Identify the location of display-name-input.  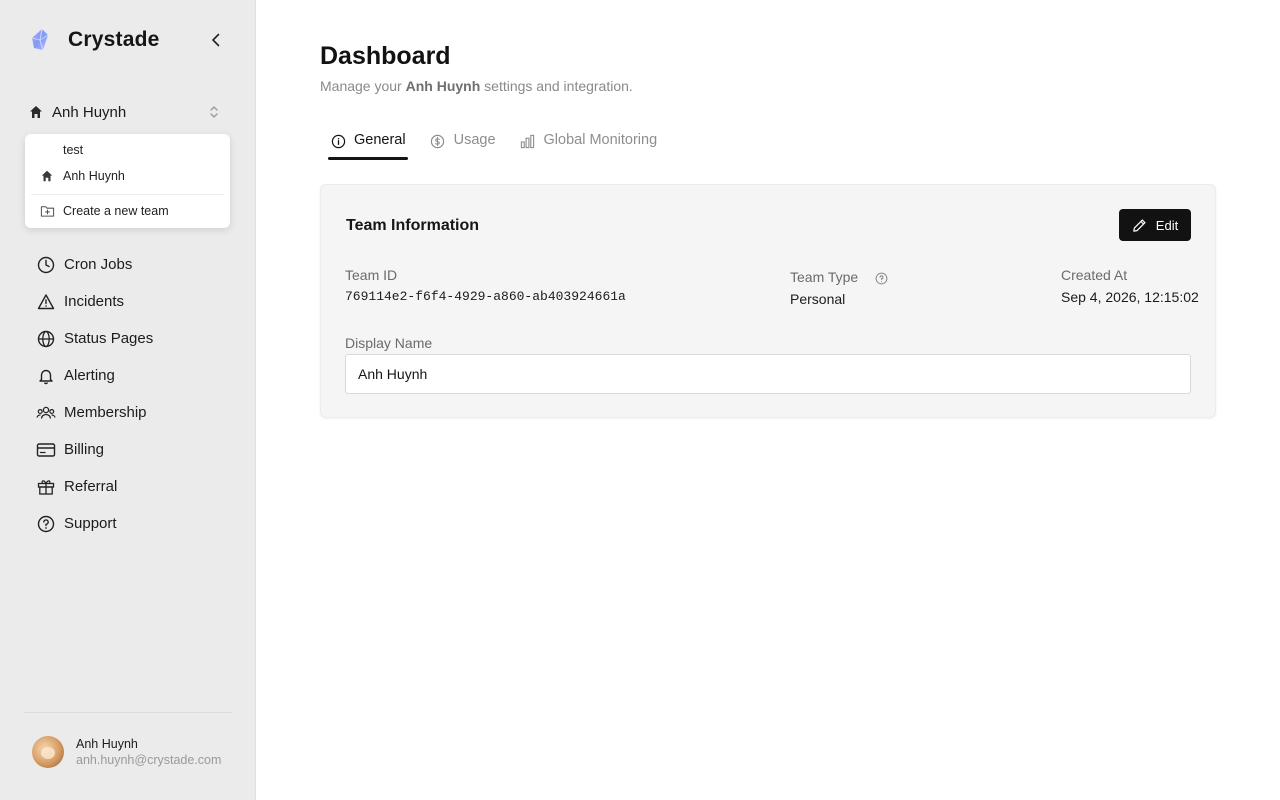
(768, 374).